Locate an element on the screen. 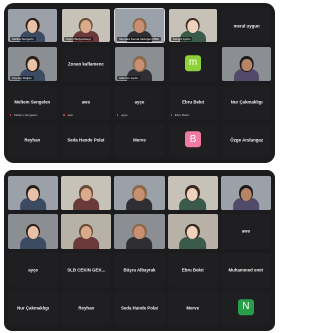  participant-tile: meral uygun is located at coordinates (246, 26).